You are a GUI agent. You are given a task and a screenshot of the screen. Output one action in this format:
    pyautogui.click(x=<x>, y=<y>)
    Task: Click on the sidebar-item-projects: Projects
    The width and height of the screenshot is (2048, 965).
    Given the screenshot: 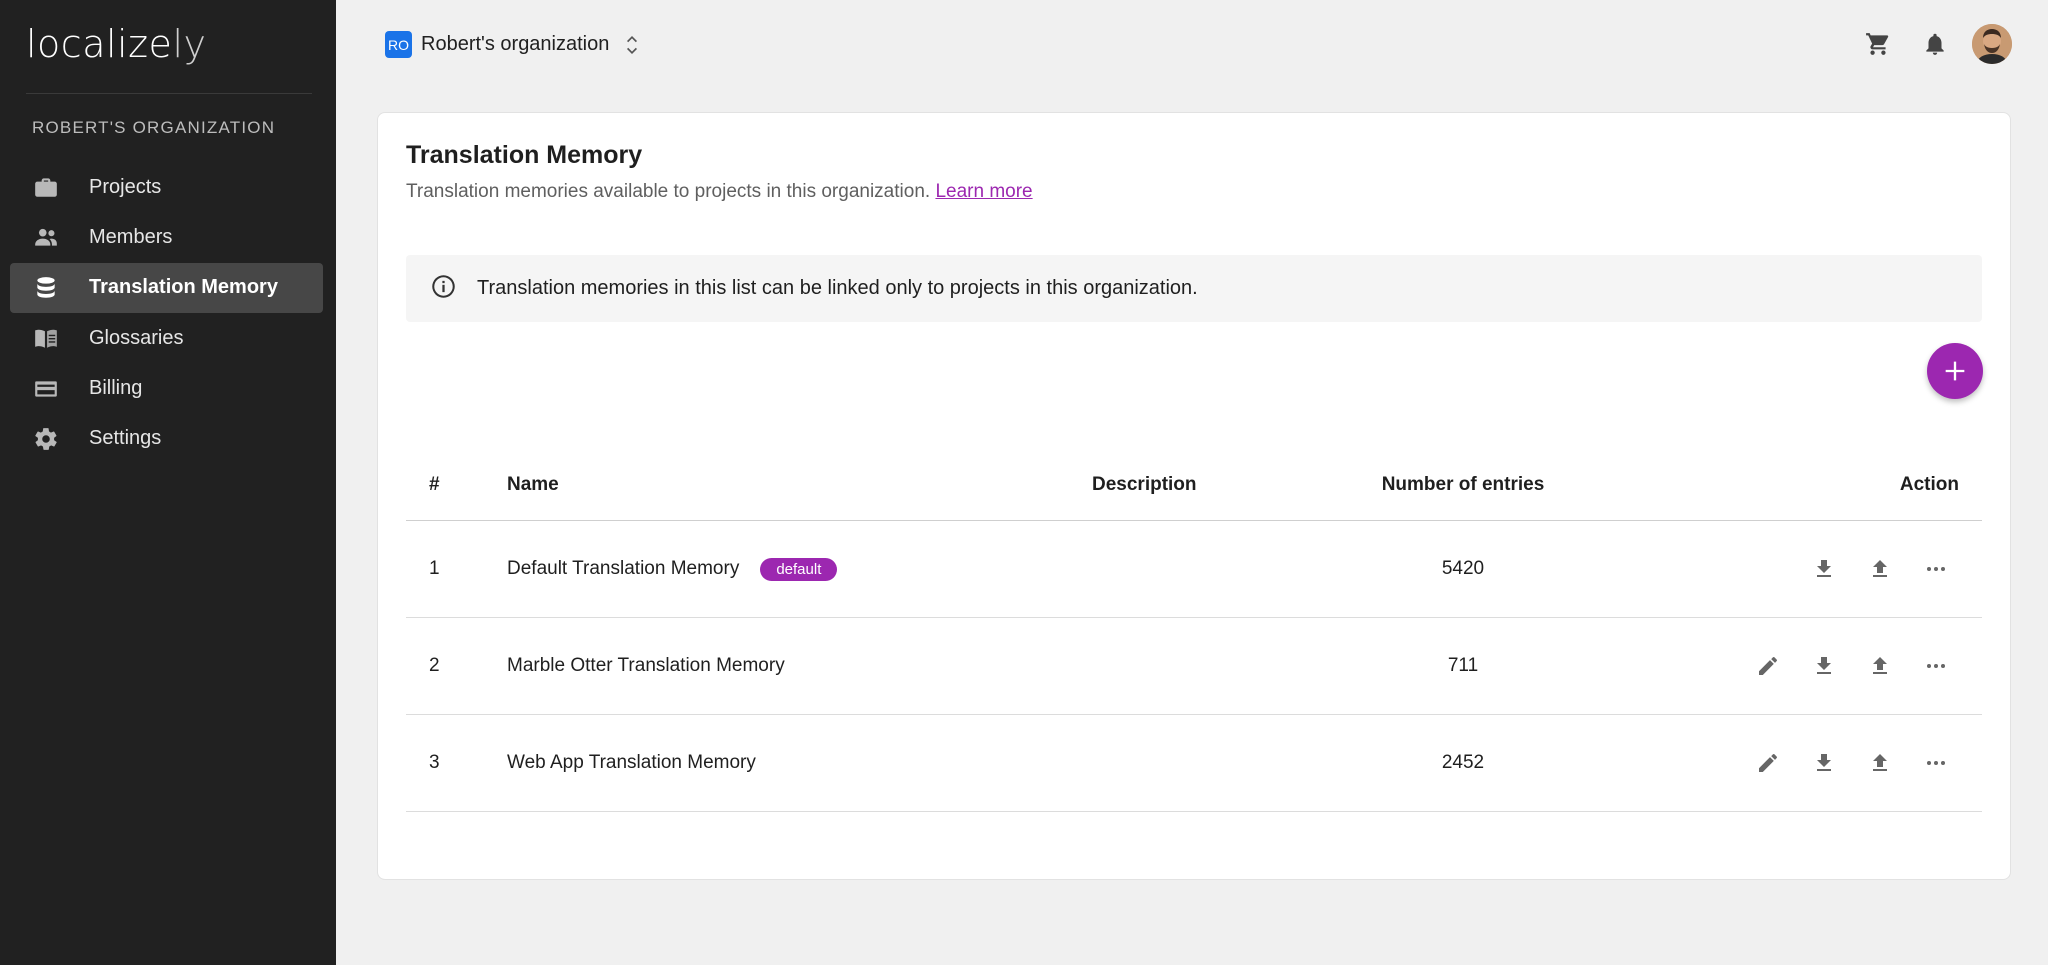 What is the action you would take?
    pyautogui.click(x=166, y=187)
    